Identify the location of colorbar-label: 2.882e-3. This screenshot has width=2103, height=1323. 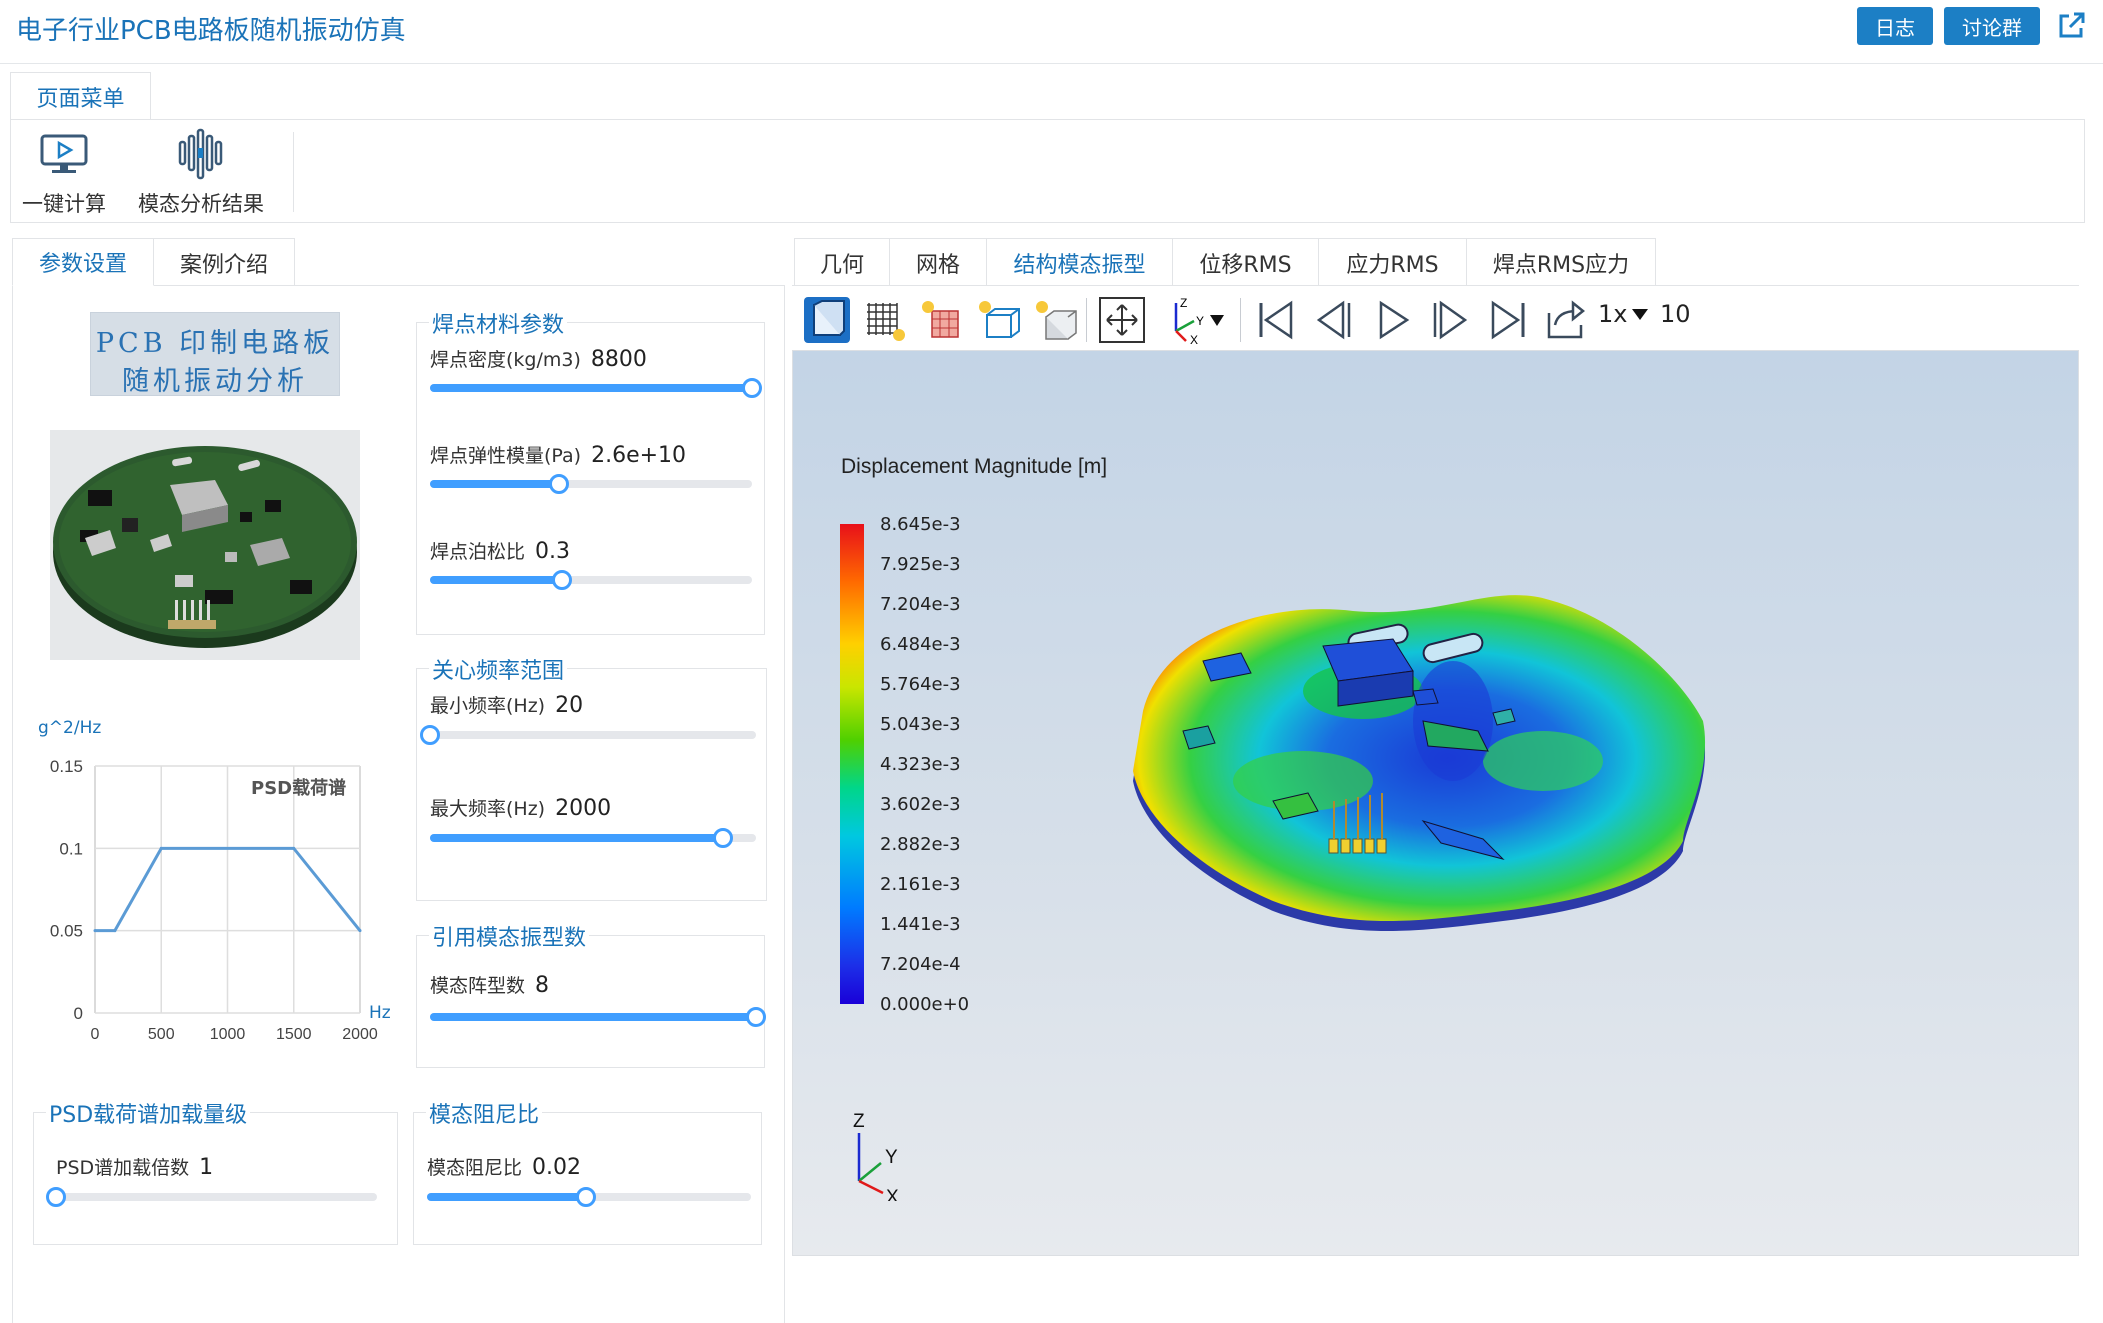
(920, 844).